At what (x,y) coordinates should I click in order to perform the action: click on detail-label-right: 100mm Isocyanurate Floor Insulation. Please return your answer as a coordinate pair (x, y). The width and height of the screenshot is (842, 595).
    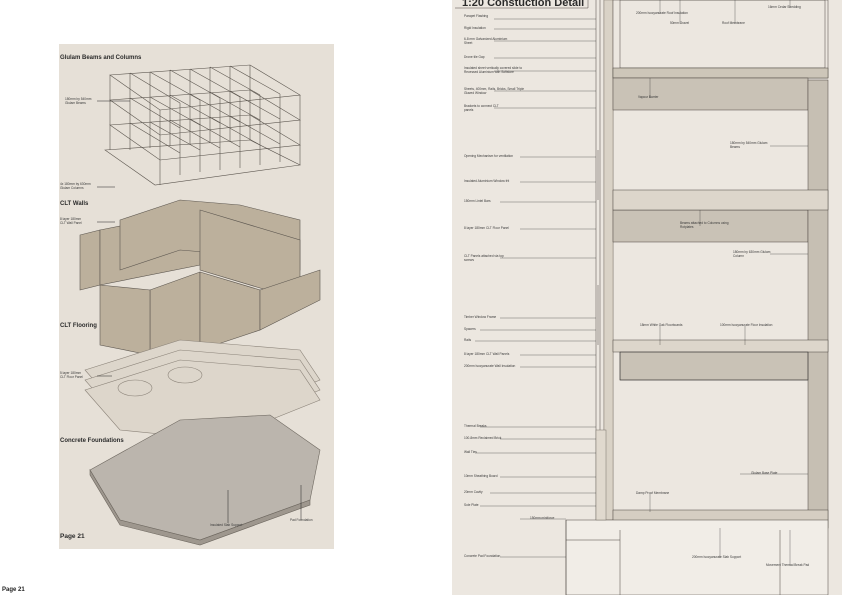
    Looking at the image, I should click on (746, 325).